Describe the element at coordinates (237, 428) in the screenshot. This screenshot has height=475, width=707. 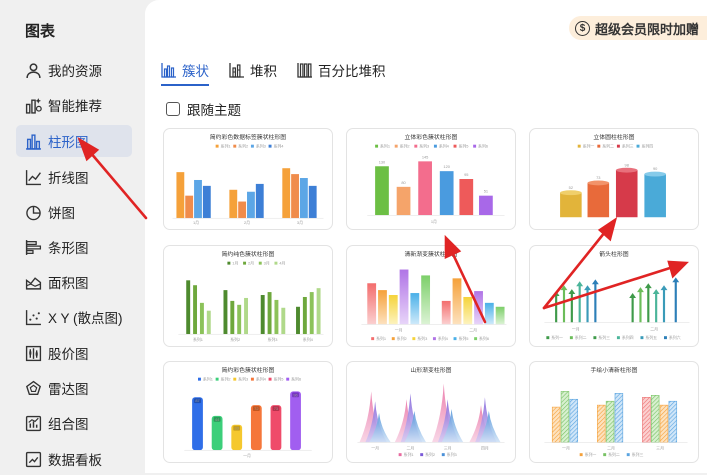
I see `svg-text: 33` at that location.